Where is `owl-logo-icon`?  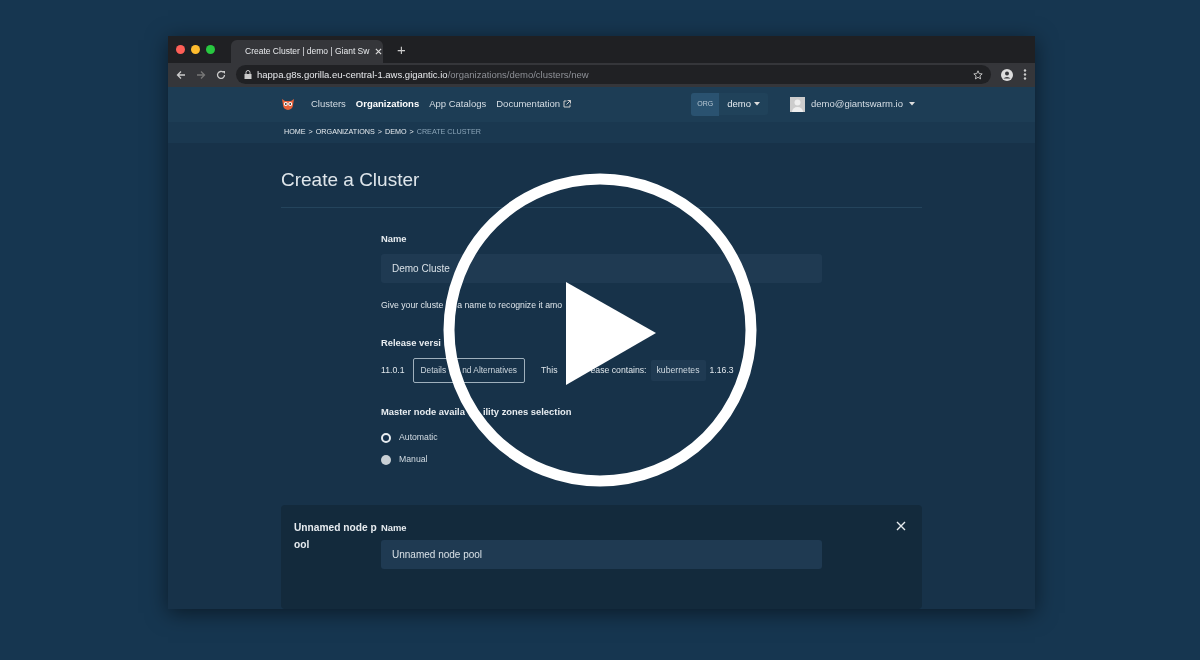 owl-logo-icon is located at coordinates (288, 104).